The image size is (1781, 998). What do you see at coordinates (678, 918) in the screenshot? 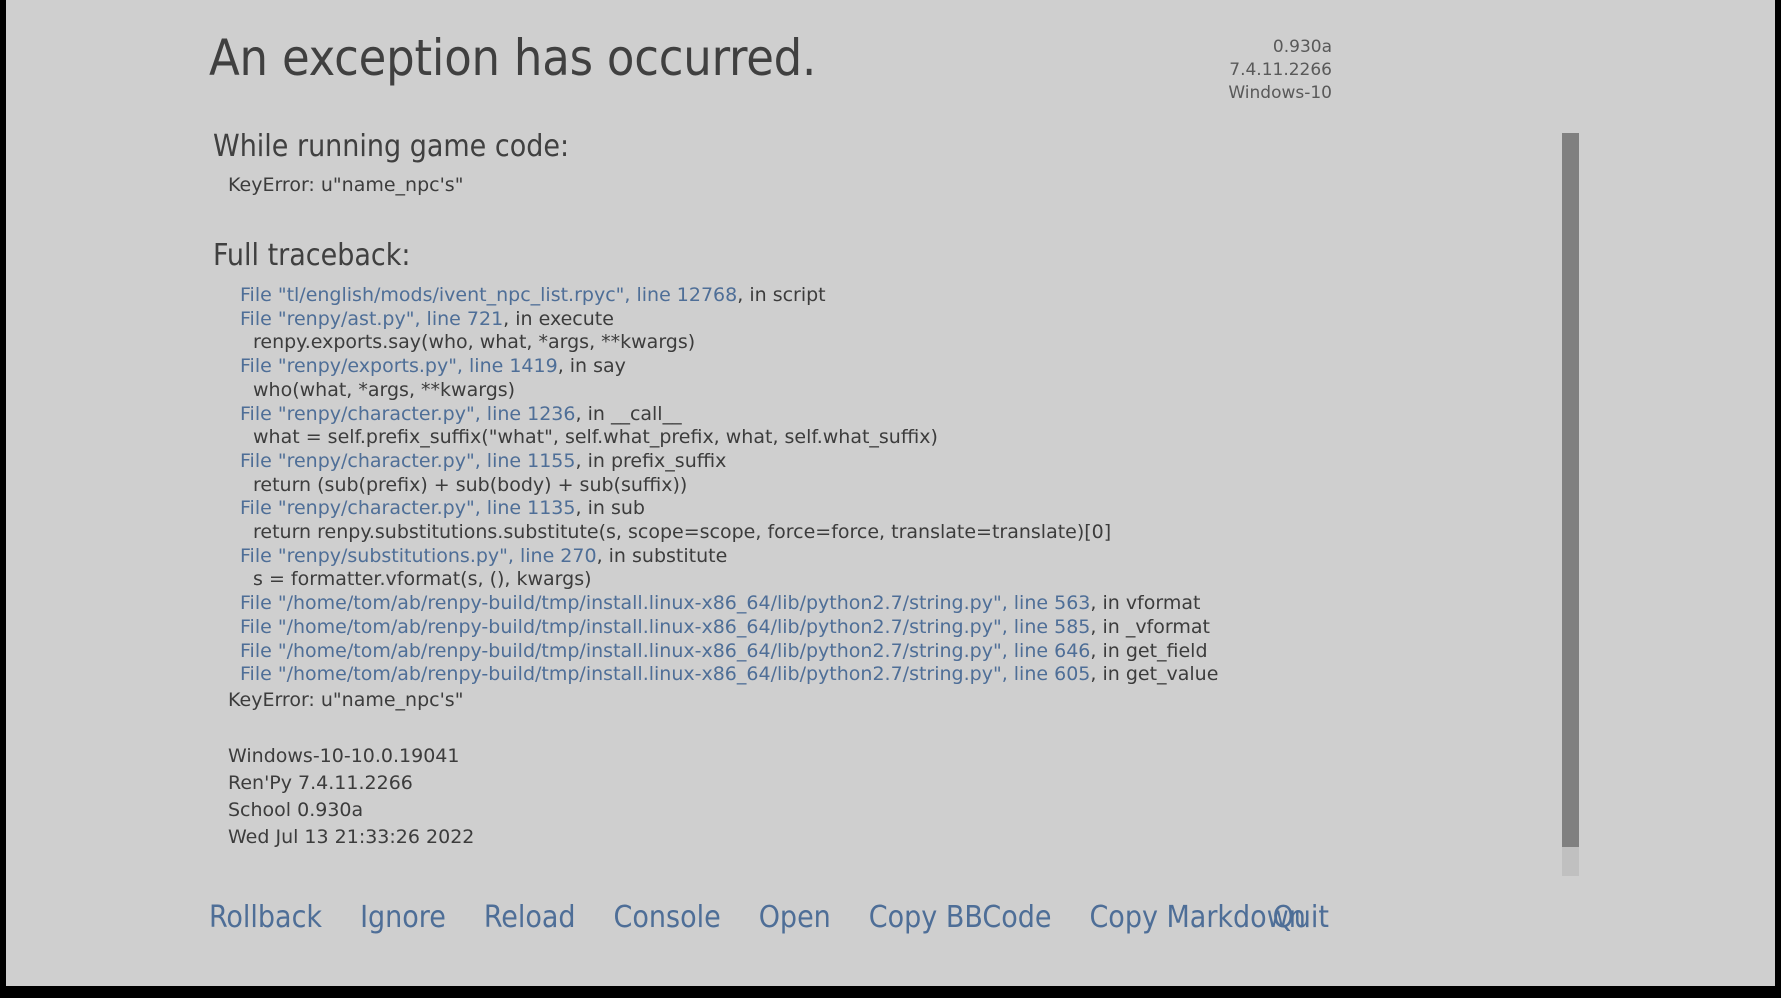
I see `console-button: Console` at bounding box center [678, 918].